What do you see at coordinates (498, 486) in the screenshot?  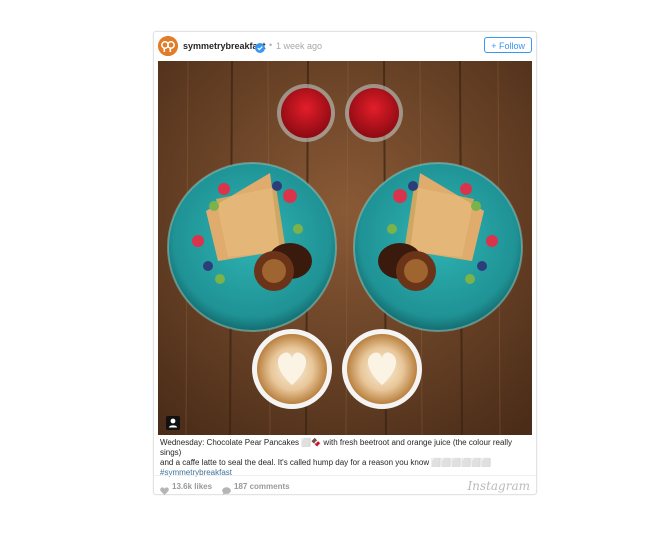 I see `instagram-logo: Instagram` at bounding box center [498, 486].